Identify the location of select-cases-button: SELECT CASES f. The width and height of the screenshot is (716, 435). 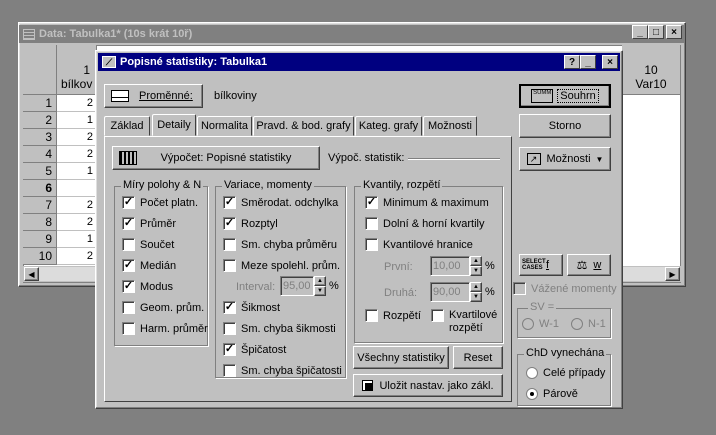
(541, 265).